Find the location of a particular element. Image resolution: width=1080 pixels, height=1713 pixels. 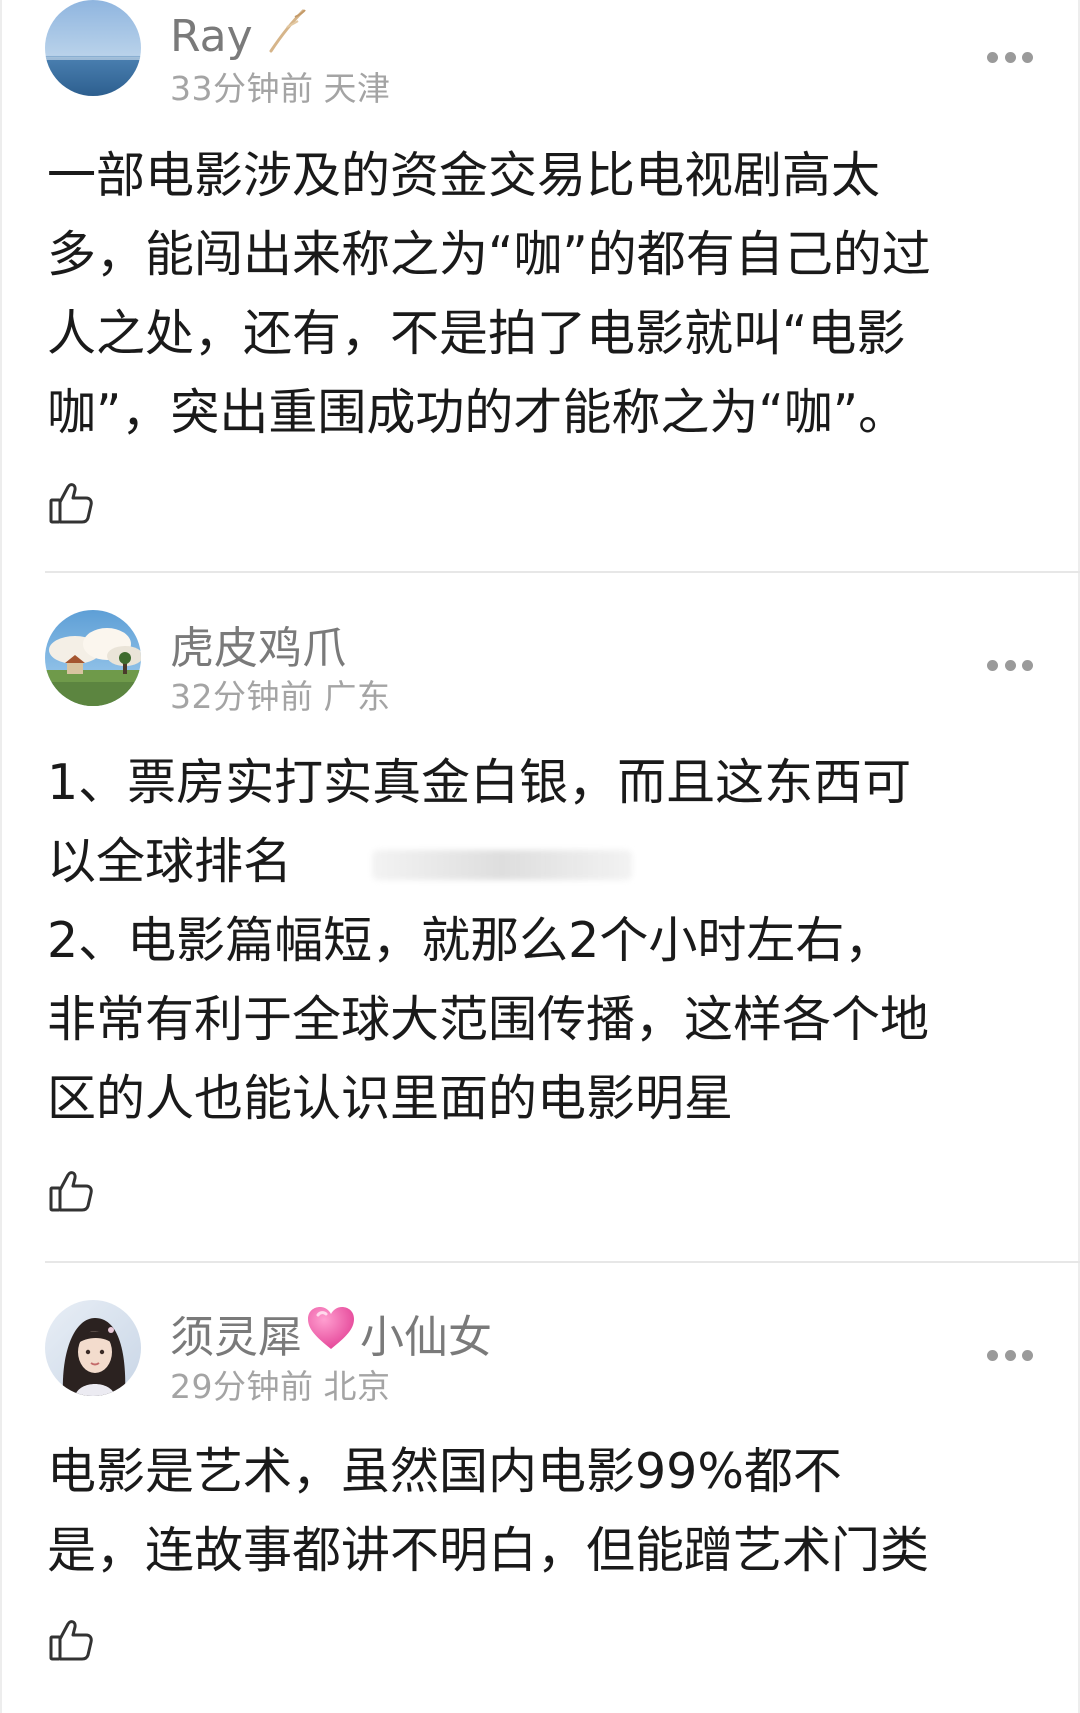

avatar-portrait-image is located at coordinates (93, 1348).